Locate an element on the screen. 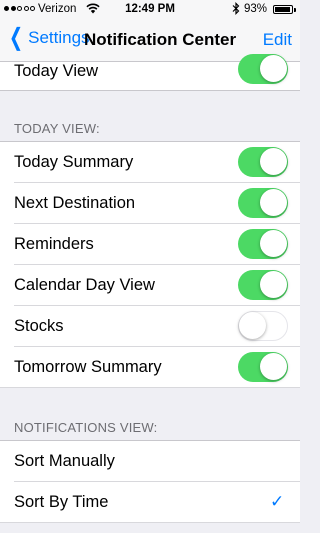 Image resolution: width=320 pixels, height=533 pixels. divider is located at coordinates (150, 90).